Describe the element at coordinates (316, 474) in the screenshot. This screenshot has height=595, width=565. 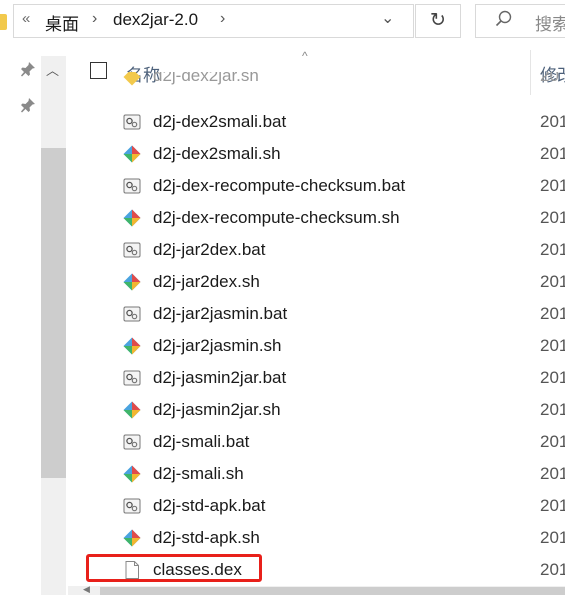
I see `file-row: d2j-smali.sh 201` at that location.